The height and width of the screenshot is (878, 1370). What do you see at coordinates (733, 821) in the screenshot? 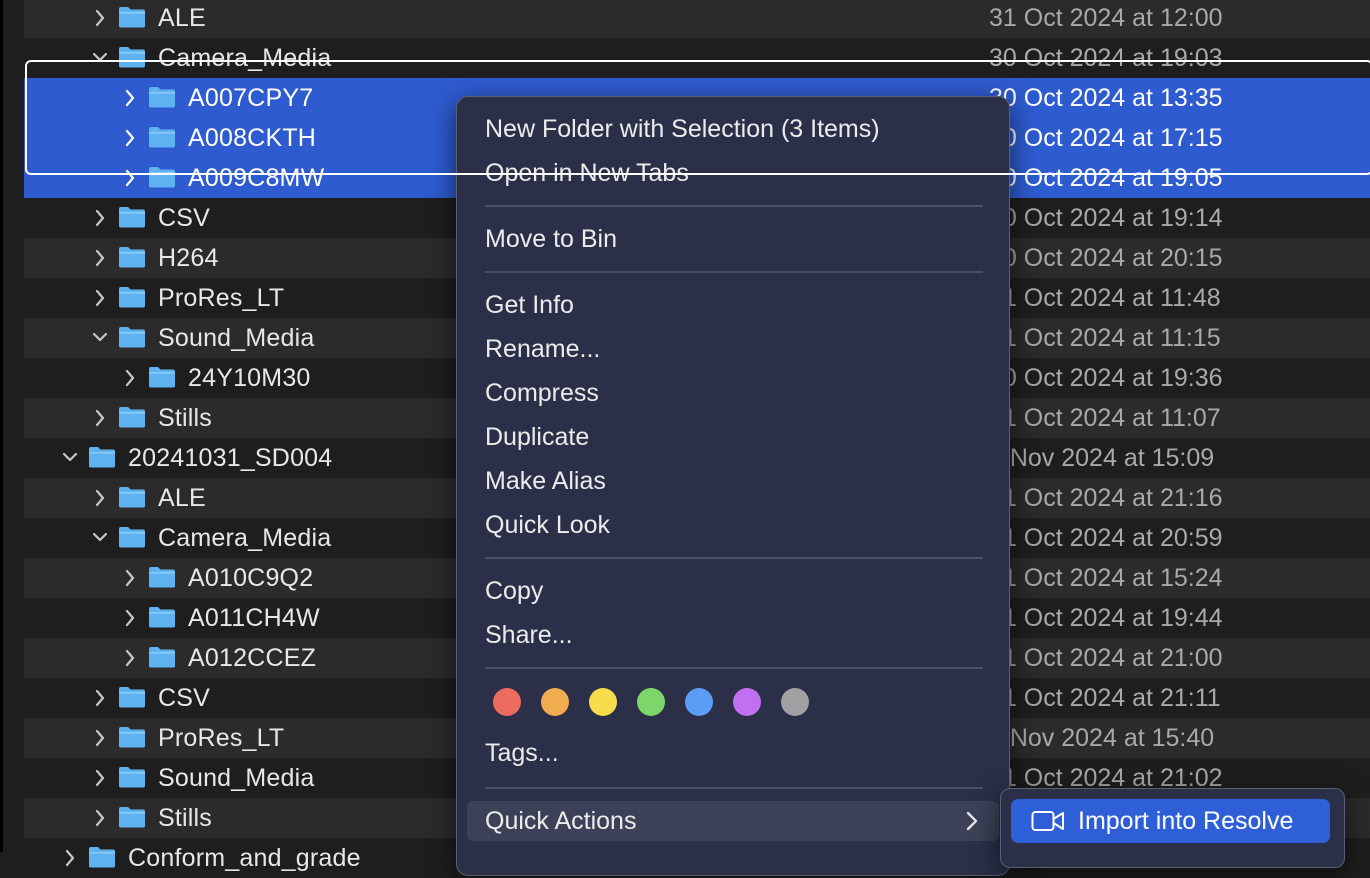
I see `menu-item-quick-actions: Quick Actions` at bounding box center [733, 821].